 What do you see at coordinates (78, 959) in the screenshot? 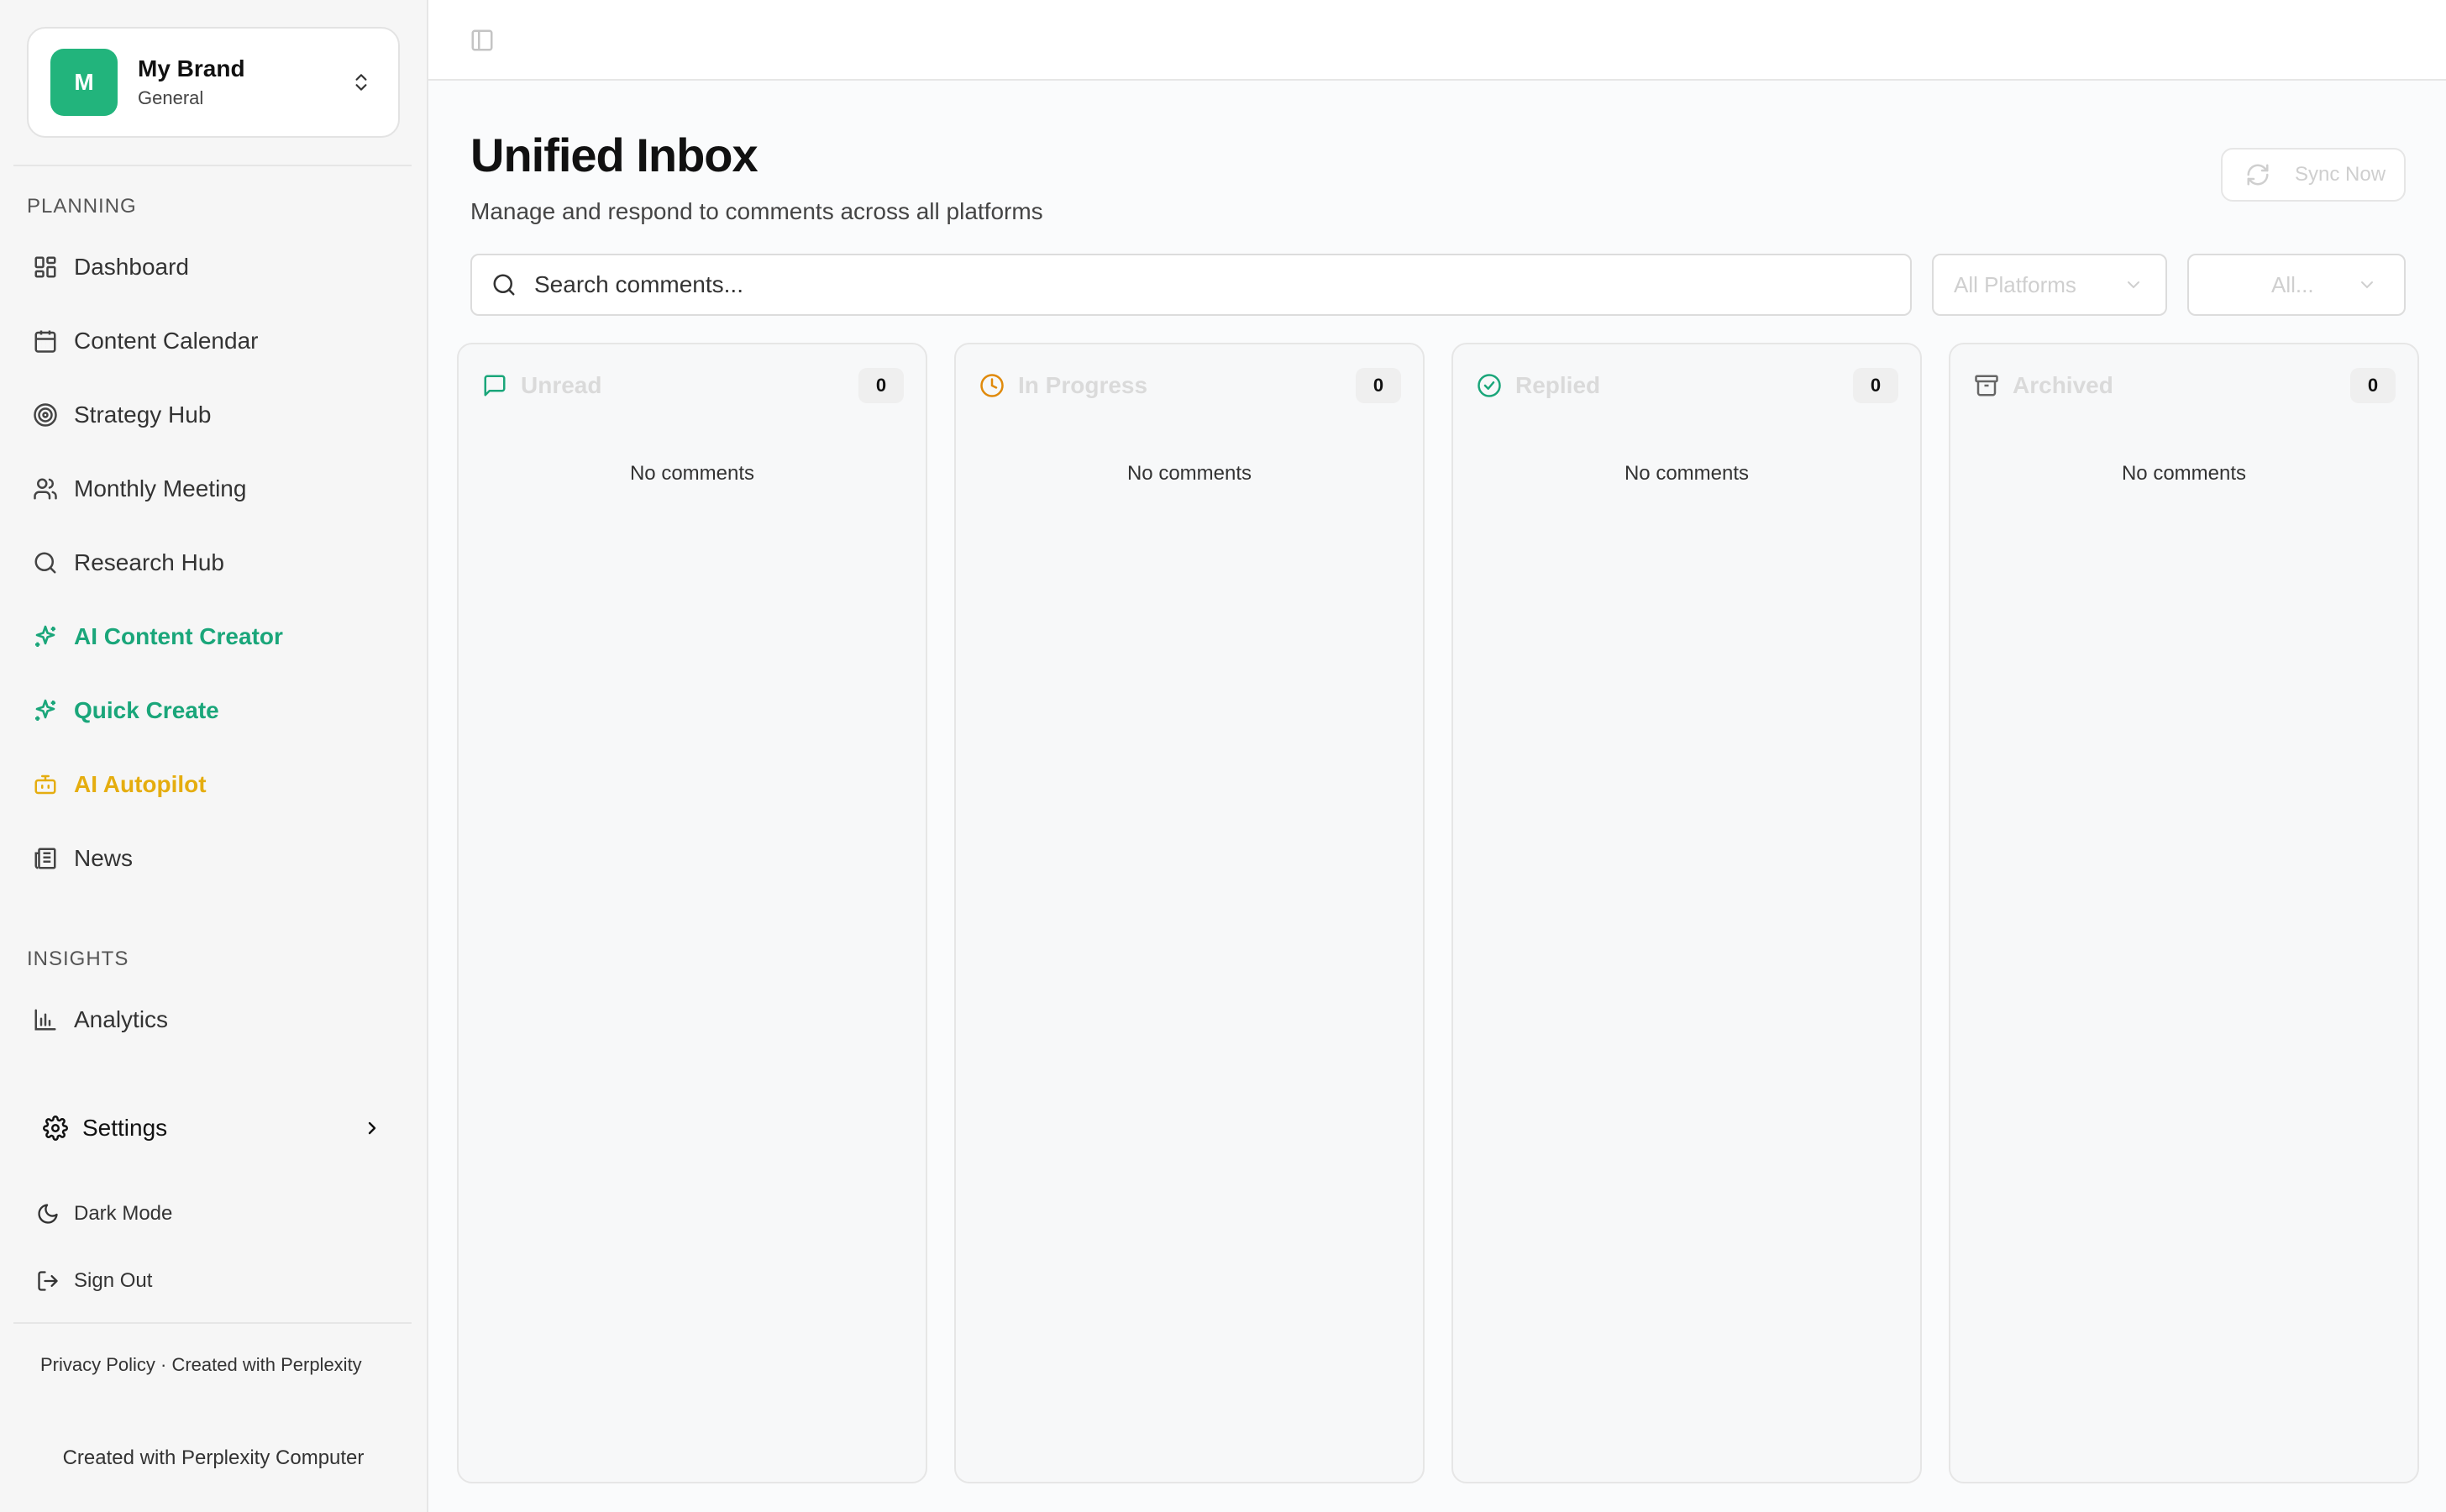
I see `section-label-insights: INSIGHTS` at bounding box center [78, 959].